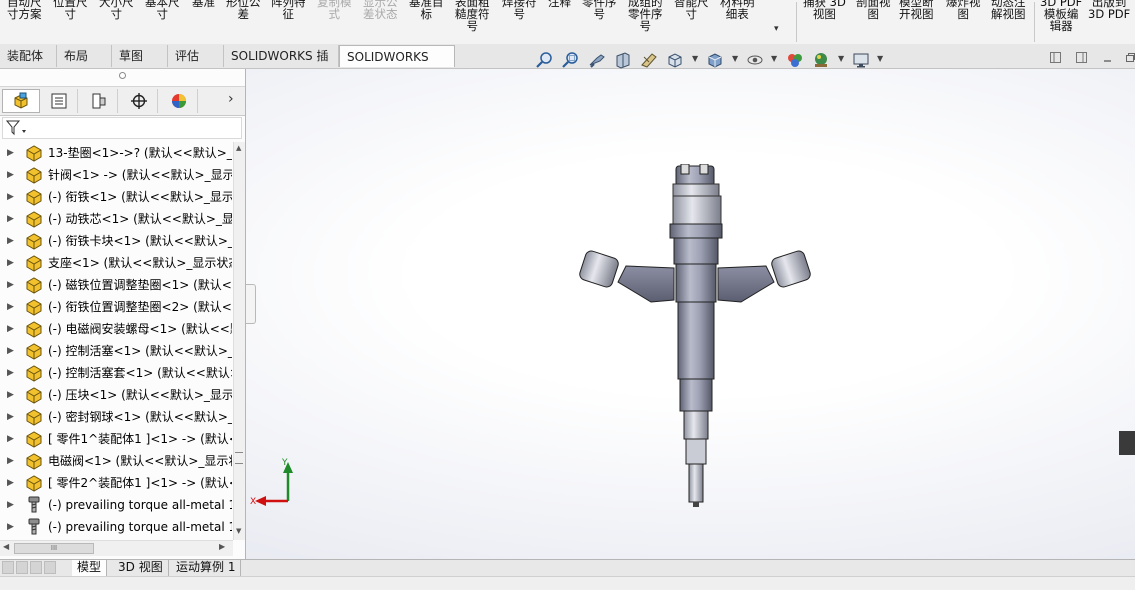 This screenshot has height=590, width=1135. What do you see at coordinates (116, 483) in the screenshot?
I see `tree-item: ▶ [ 零件2^装配体1 ]<1> -> (默认<` at bounding box center [116, 483].